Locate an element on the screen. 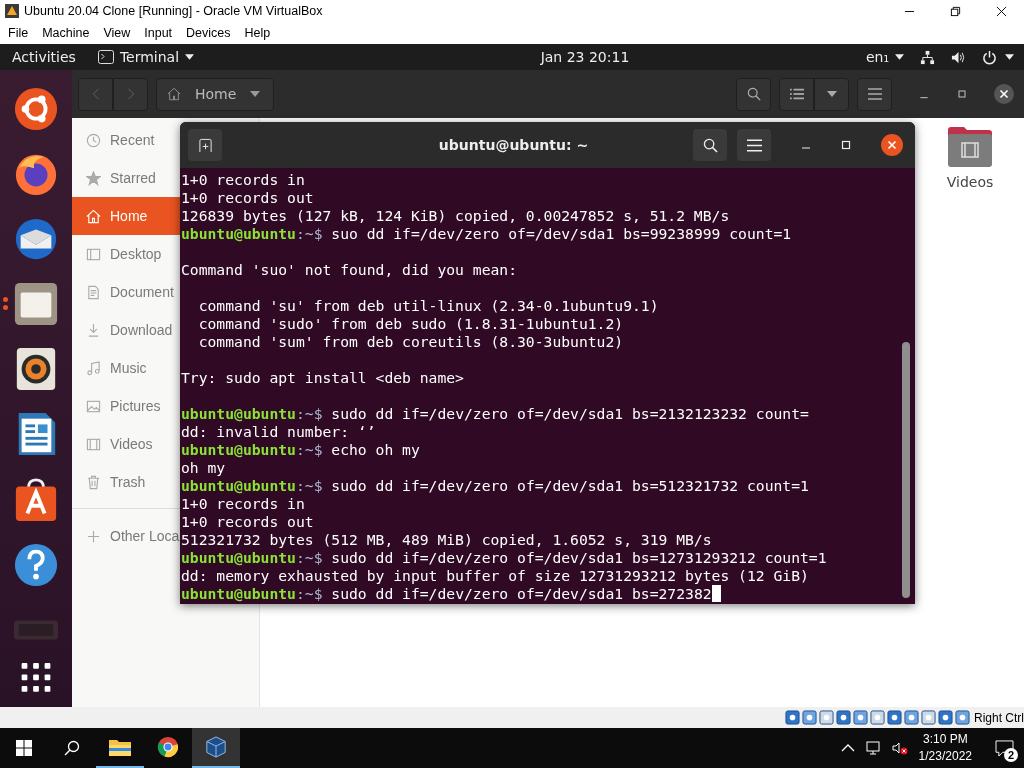  menu-item: Devices is located at coordinates (208, 33).